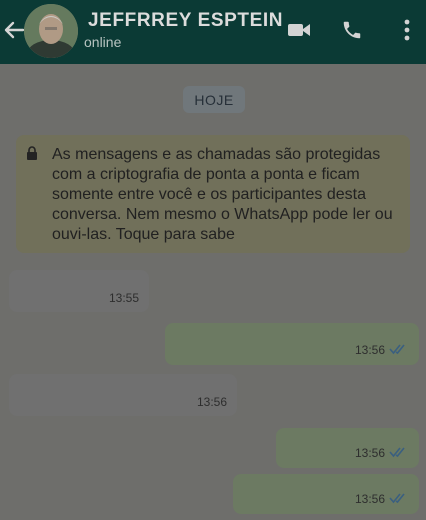  What do you see at coordinates (79, 291) in the screenshot?
I see `message-bubble-incoming: 13:55` at bounding box center [79, 291].